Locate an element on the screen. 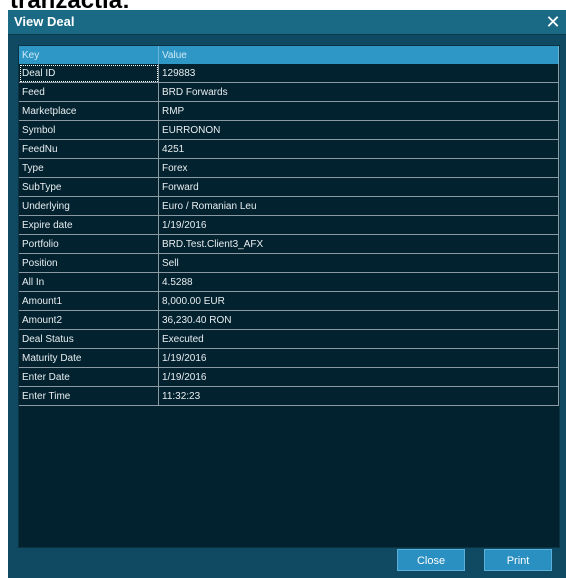  row-value-cell: Sell is located at coordinates (358, 263).